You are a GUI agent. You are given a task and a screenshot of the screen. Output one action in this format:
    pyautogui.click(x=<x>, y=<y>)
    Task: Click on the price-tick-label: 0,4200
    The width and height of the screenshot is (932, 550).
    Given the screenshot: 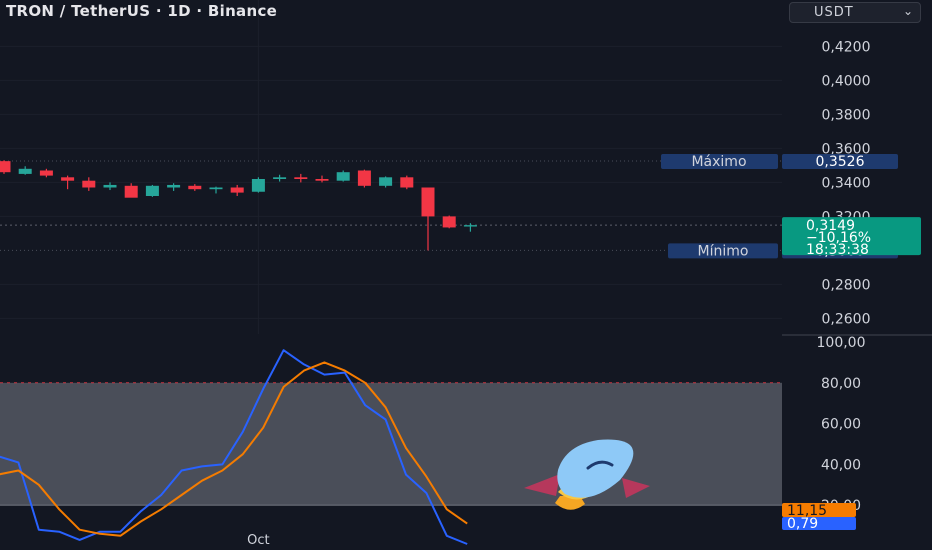 What is the action you would take?
    pyautogui.click(x=846, y=47)
    